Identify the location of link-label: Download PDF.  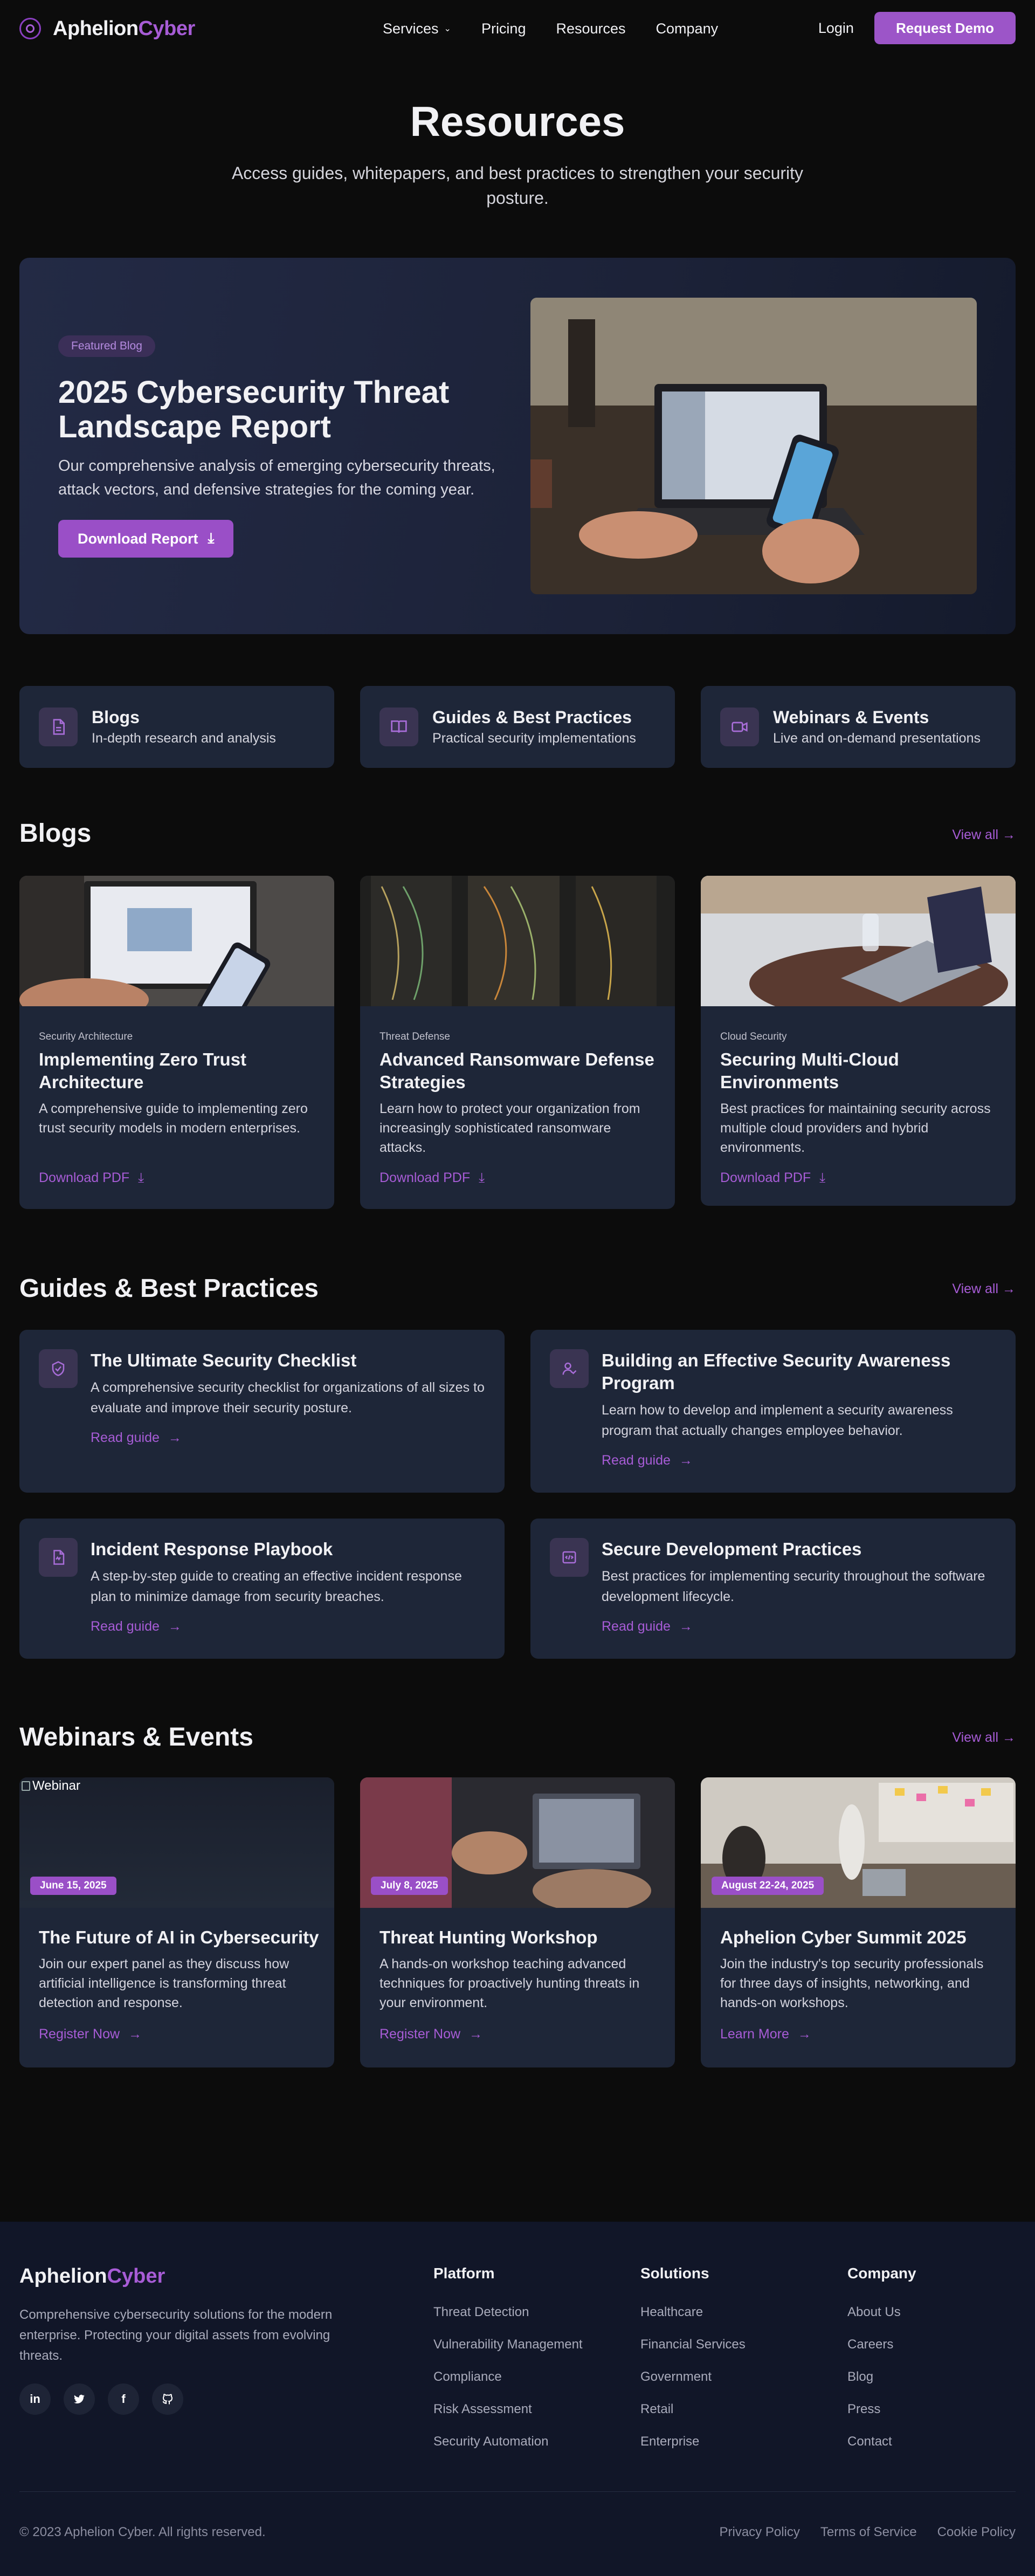
(425, 1177).